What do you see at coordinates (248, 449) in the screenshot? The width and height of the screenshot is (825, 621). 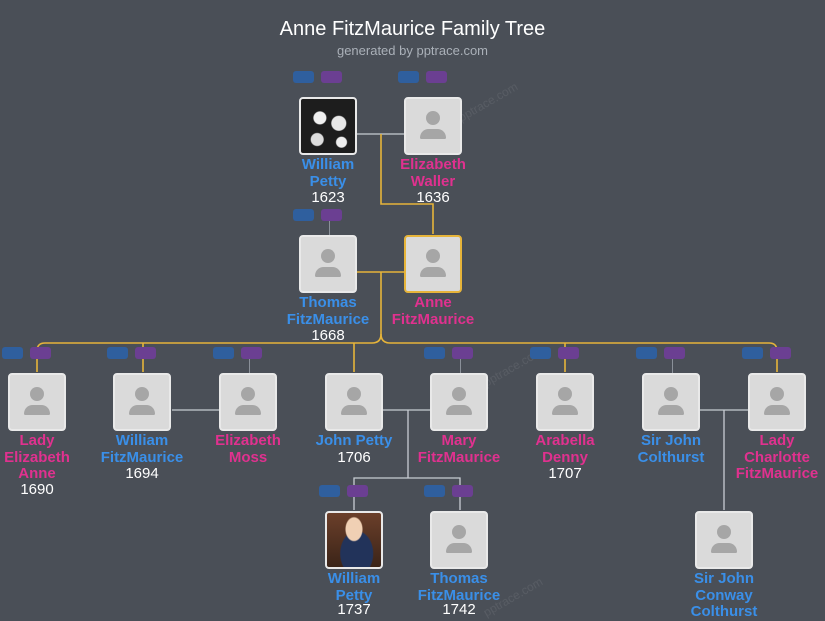 I see `person-name: Elizabeth Moss` at bounding box center [248, 449].